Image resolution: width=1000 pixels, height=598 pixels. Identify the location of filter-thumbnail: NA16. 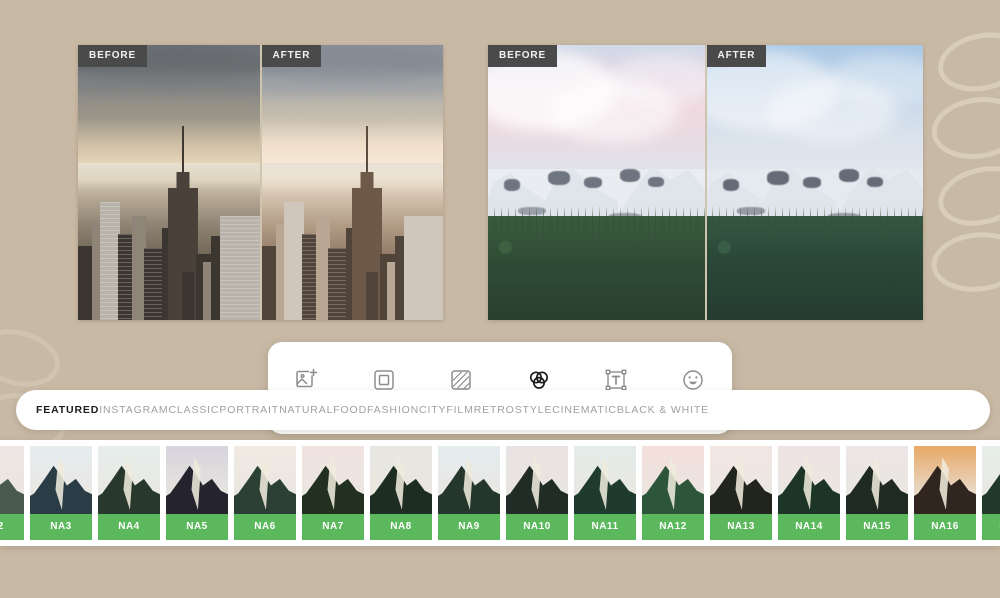
(945, 493).